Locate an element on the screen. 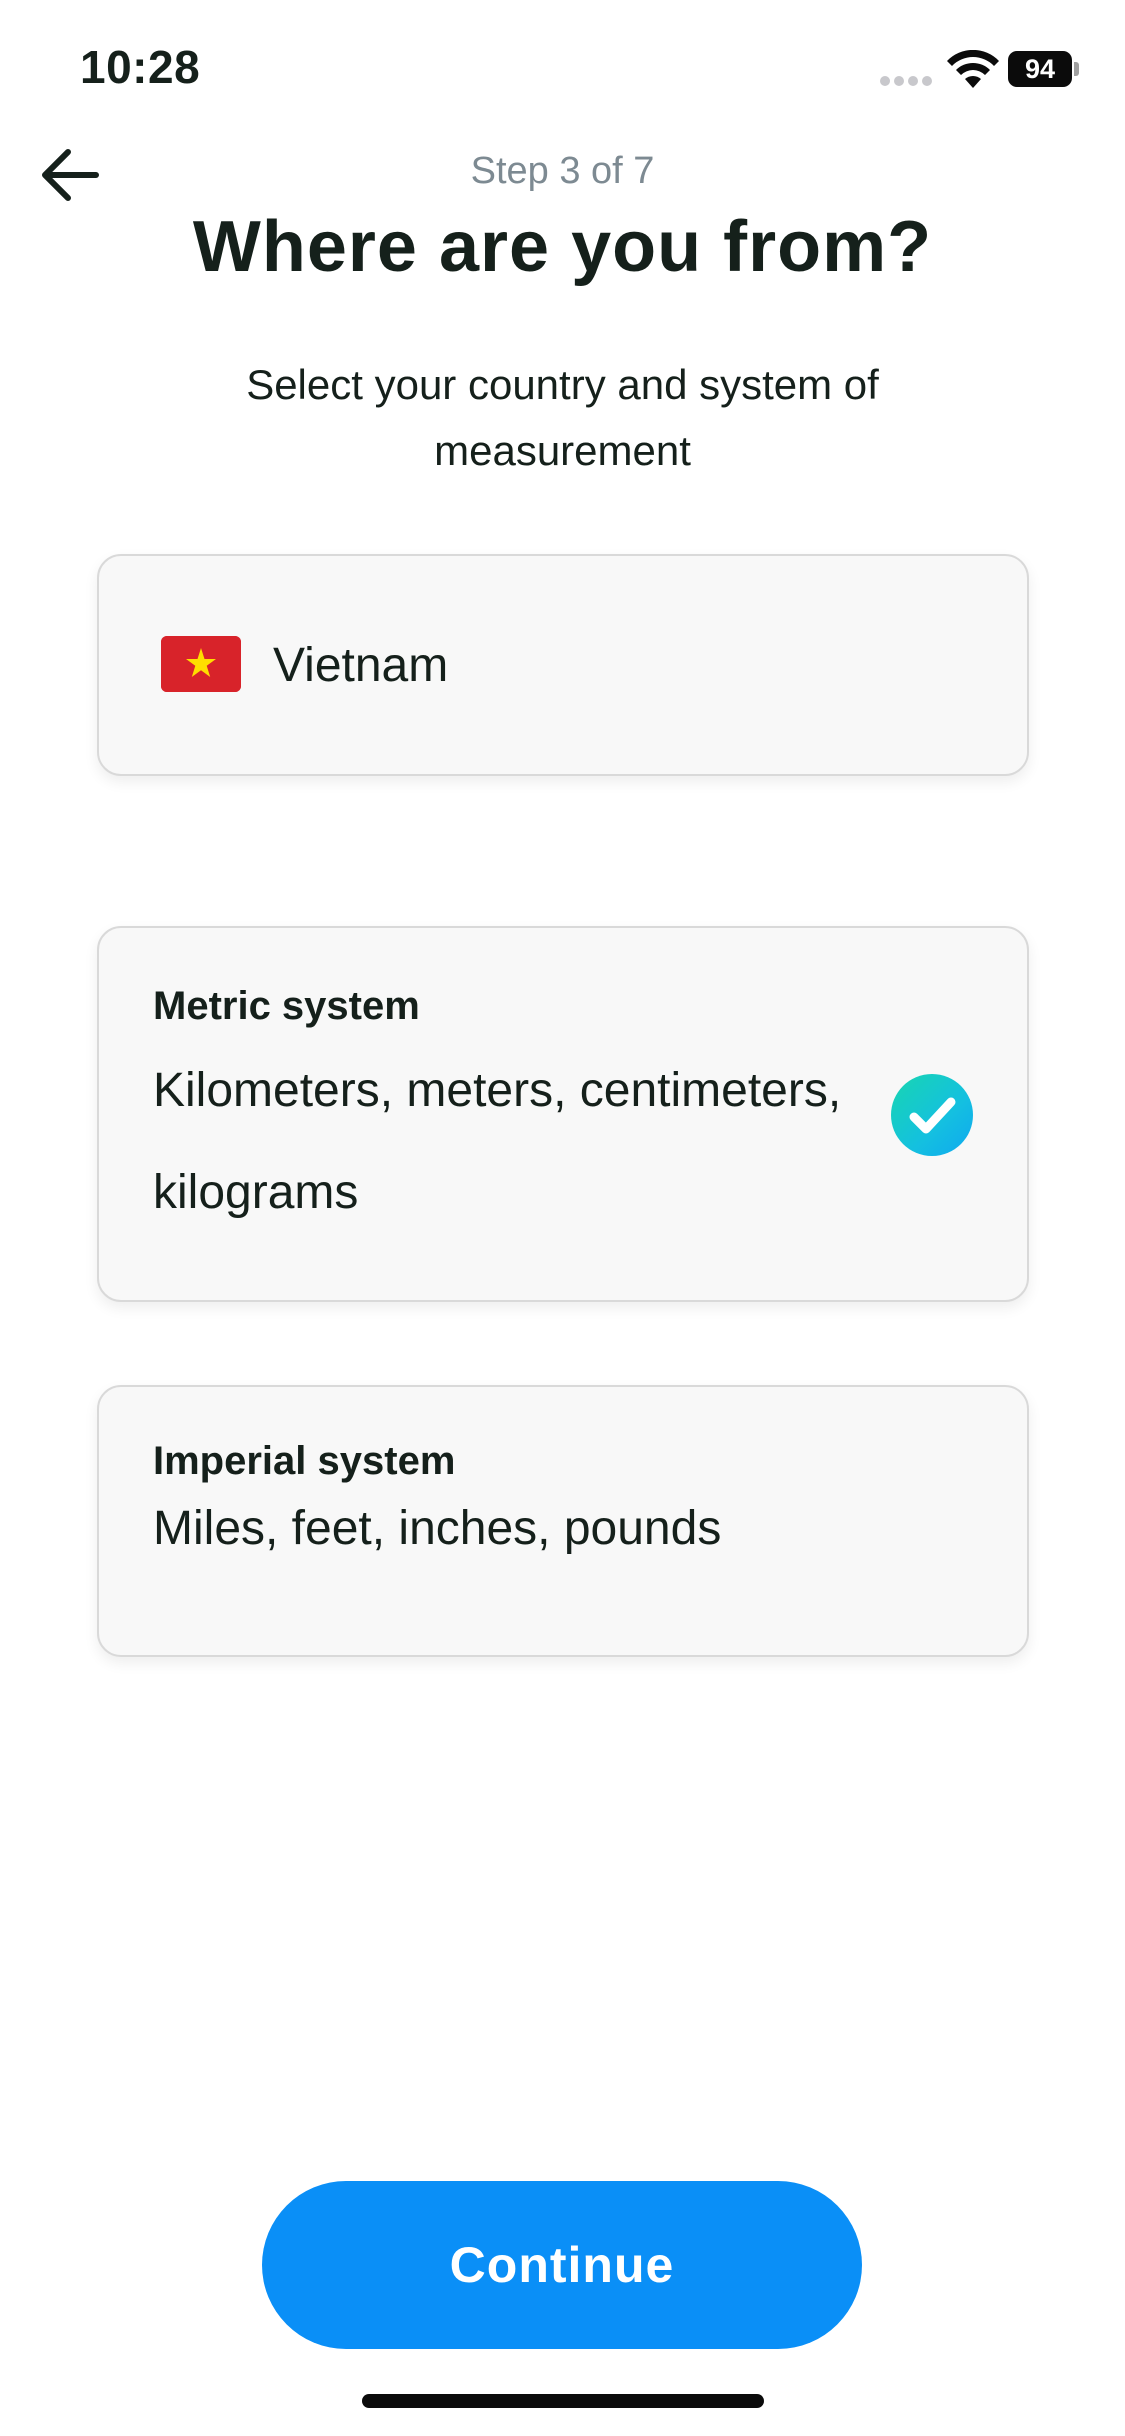 The image size is (1125, 2436). checkmark-icon is located at coordinates (932, 1115).